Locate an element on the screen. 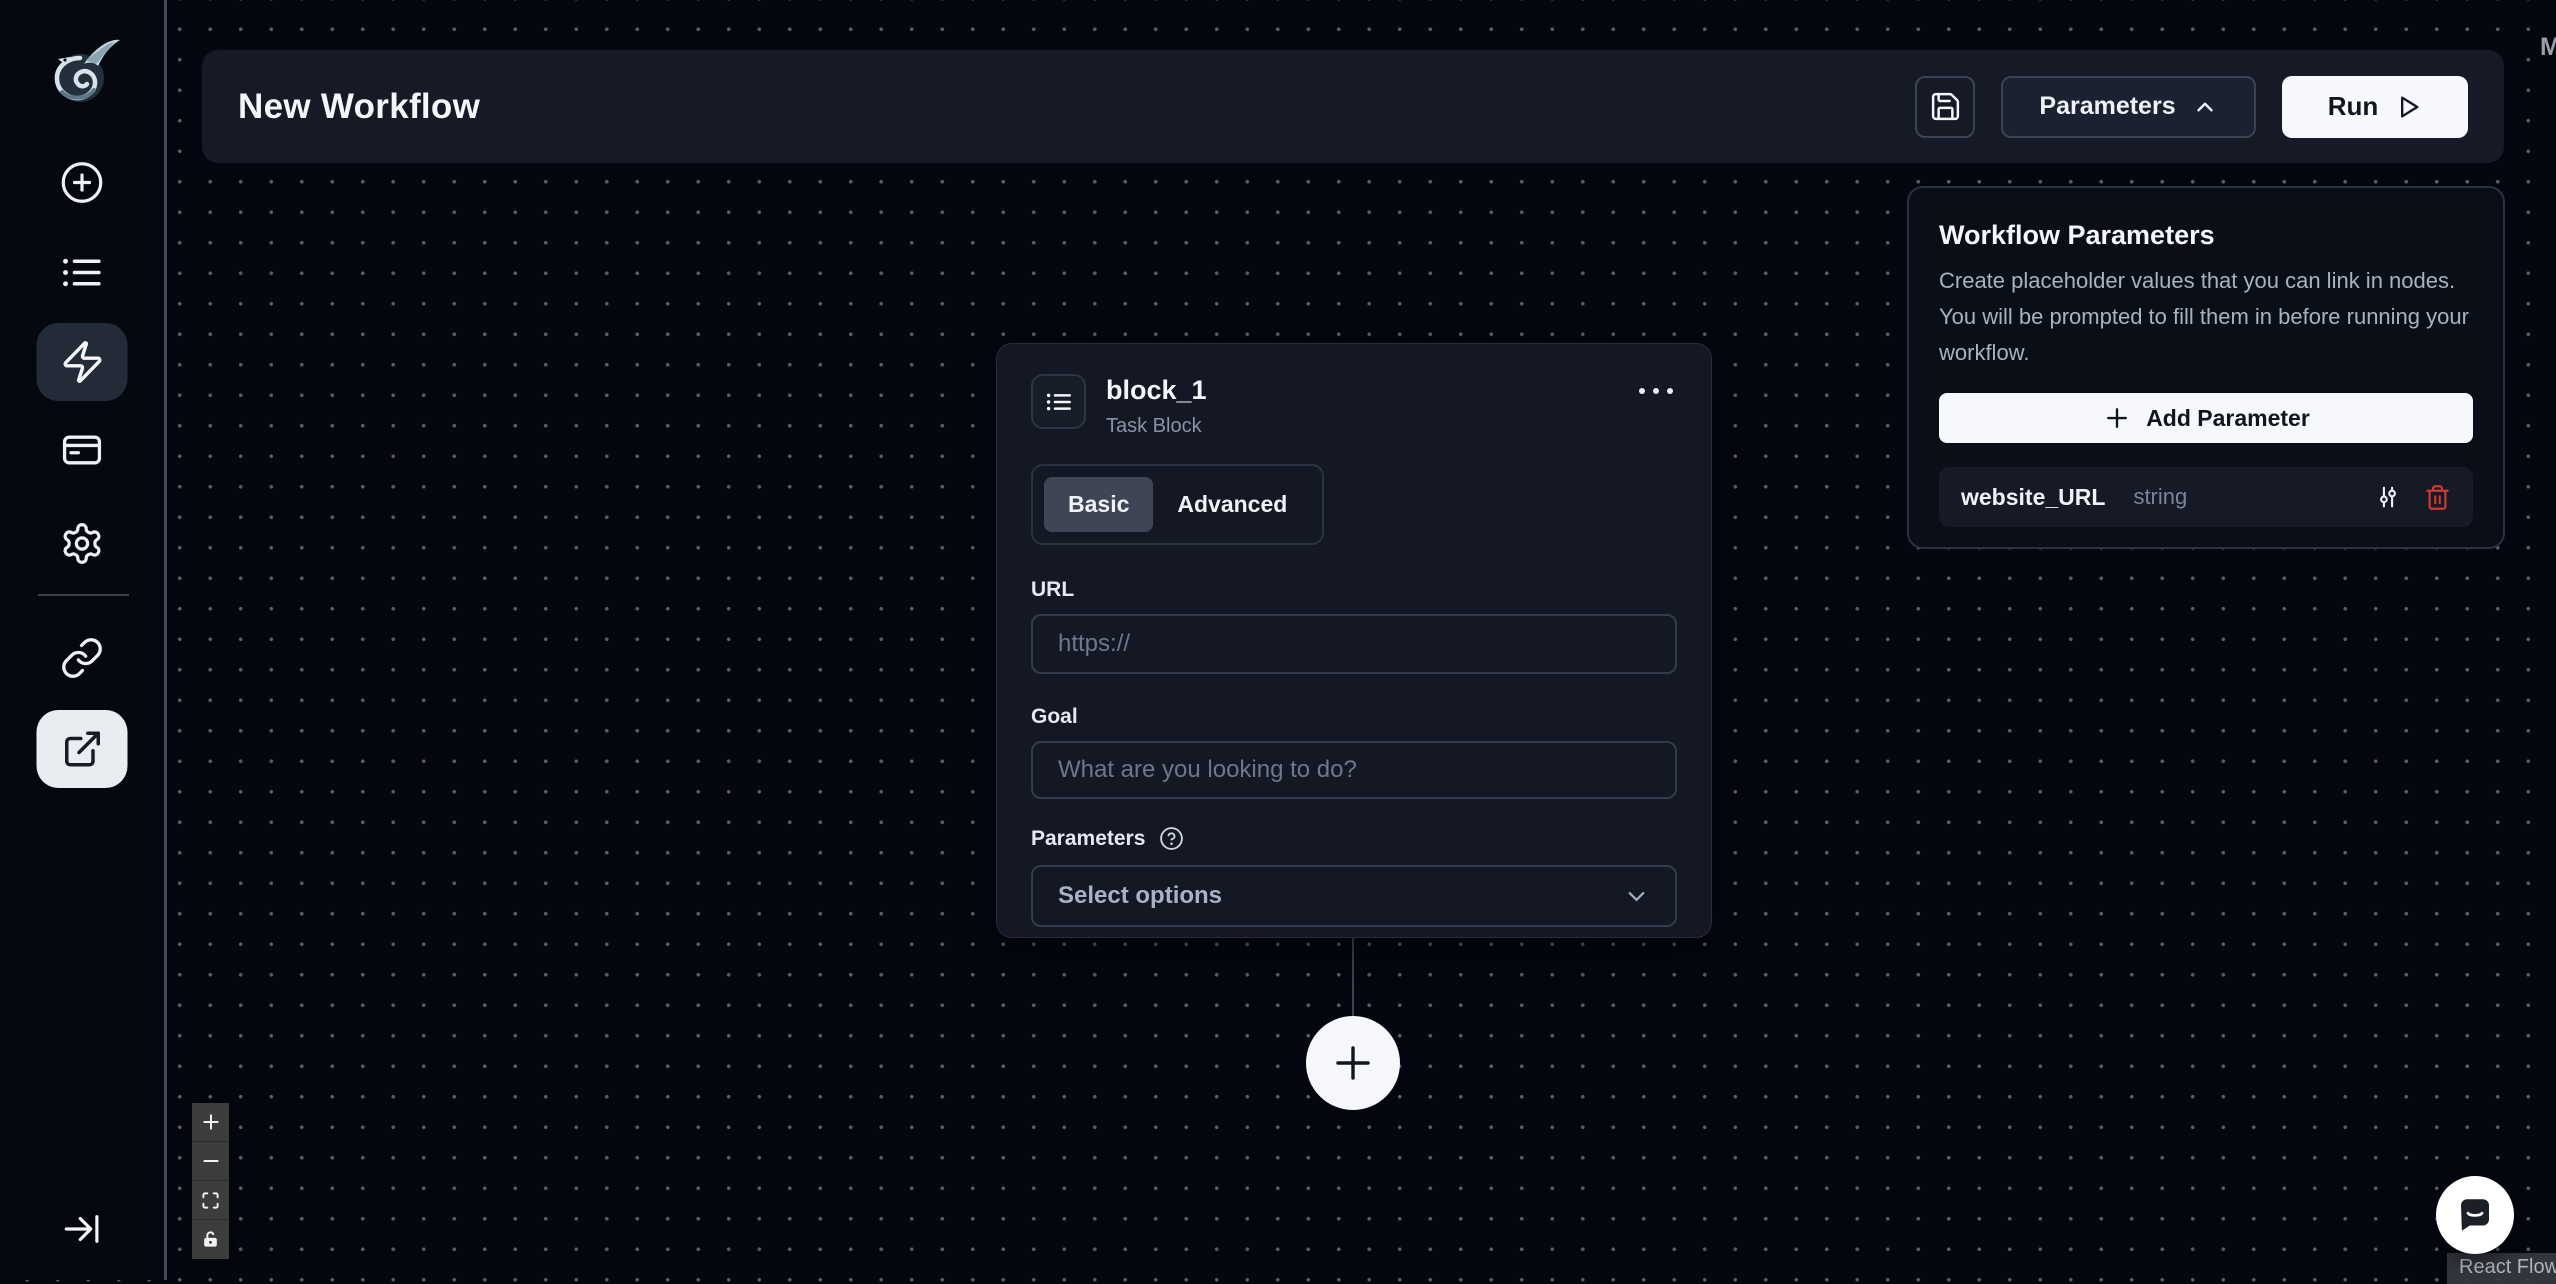 Image resolution: width=2556 pixels, height=1284 pixels. clipped-edge-text: M is located at coordinates (2548, 47).